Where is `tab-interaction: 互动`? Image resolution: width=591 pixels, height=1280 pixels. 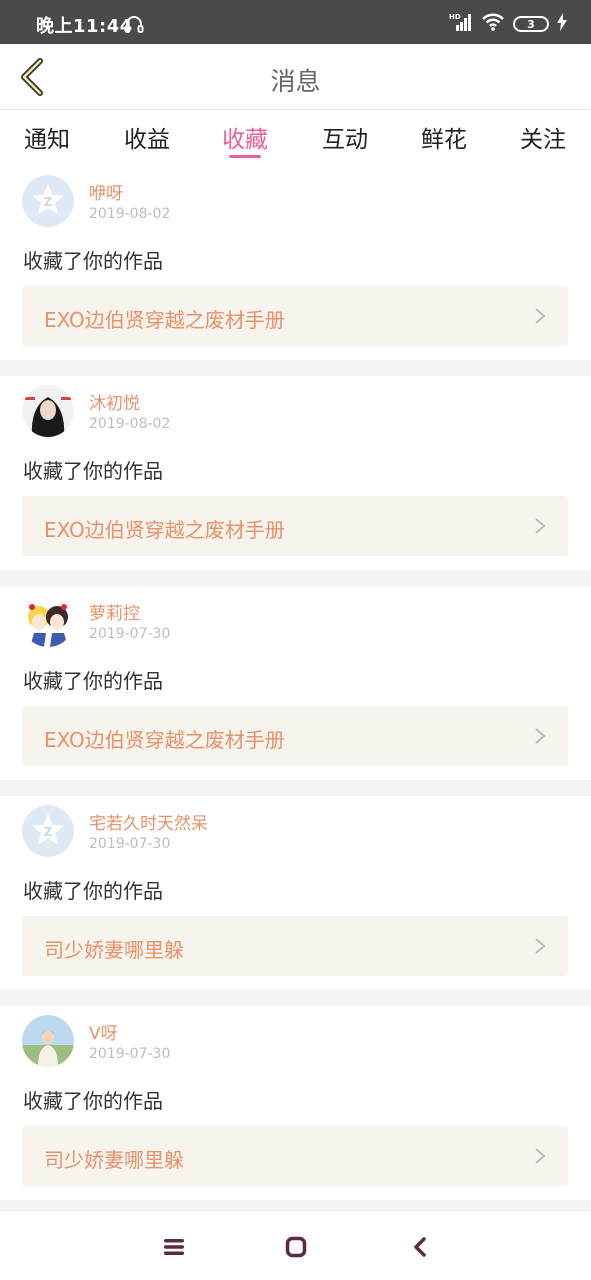 tab-interaction: 互动 is located at coordinates (345, 137).